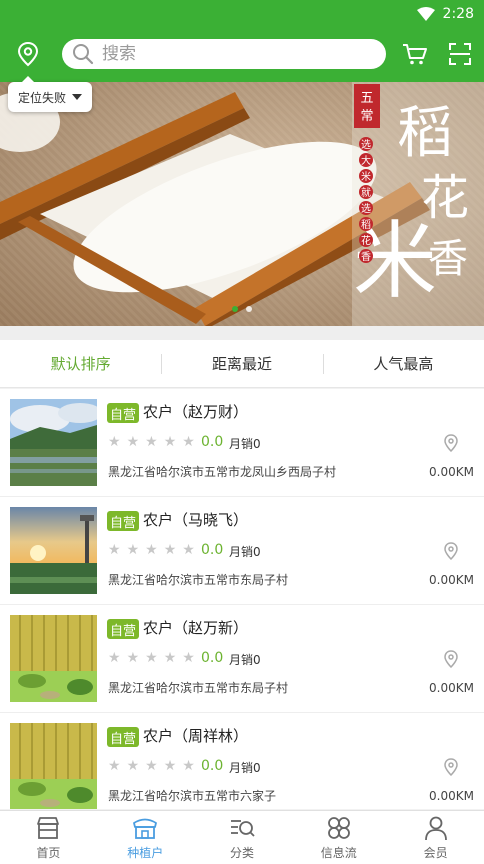 The image size is (484, 864). Describe the element at coordinates (80, 363) in the screenshot. I see `tab-default-sort: 默认排序` at that location.